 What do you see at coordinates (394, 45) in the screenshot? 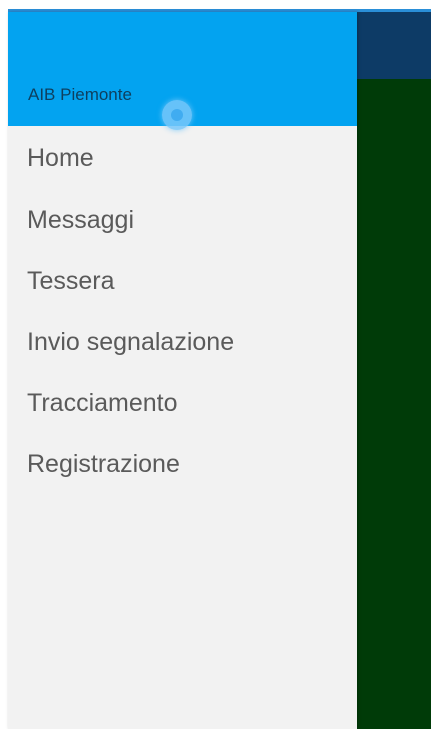
I see `app-toolbar` at bounding box center [394, 45].